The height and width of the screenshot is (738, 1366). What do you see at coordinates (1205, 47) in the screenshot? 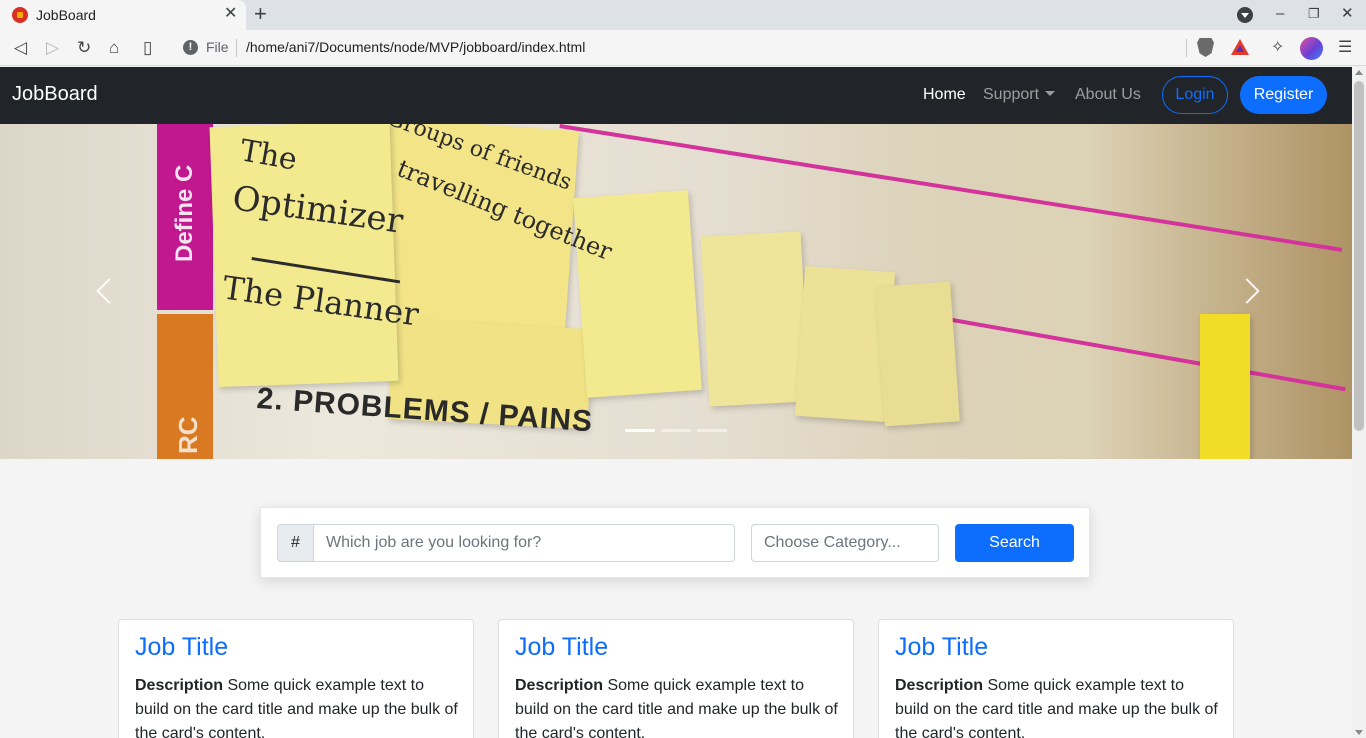
I see `brave-shield-icon` at bounding box center [1205, 47].